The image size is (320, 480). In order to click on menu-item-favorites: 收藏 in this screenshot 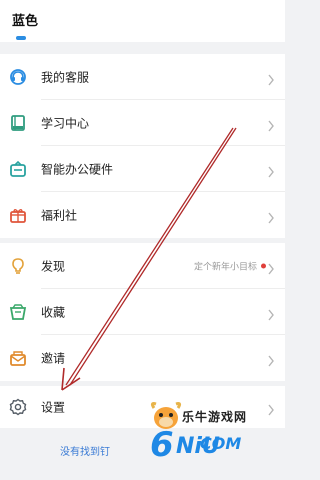, I will do `click(142, 312)`.